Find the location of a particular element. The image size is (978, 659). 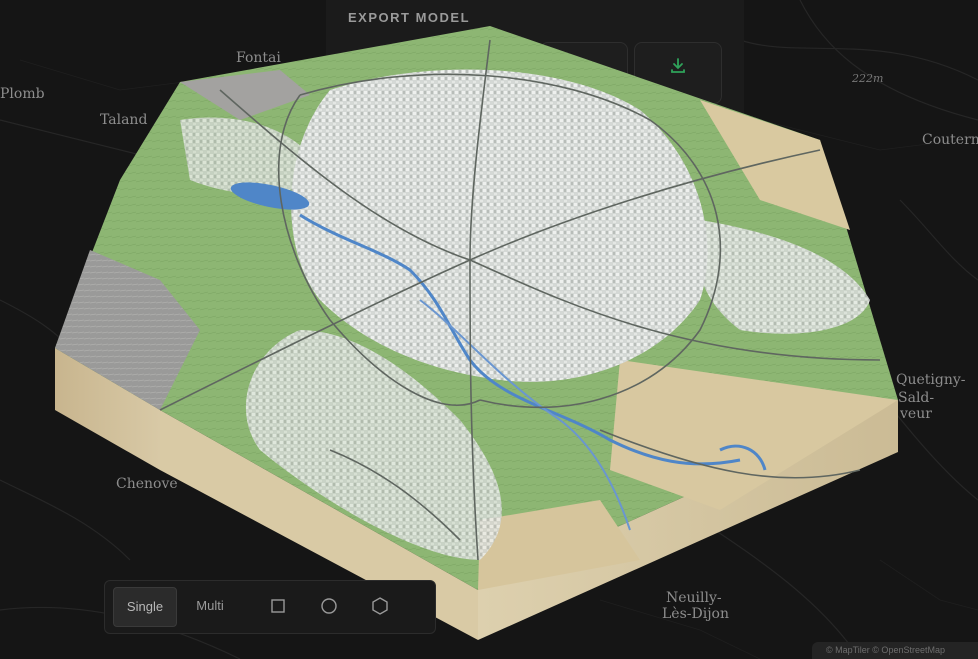

shape-toolbar: Single Multi is located at coordinates (270, 607).